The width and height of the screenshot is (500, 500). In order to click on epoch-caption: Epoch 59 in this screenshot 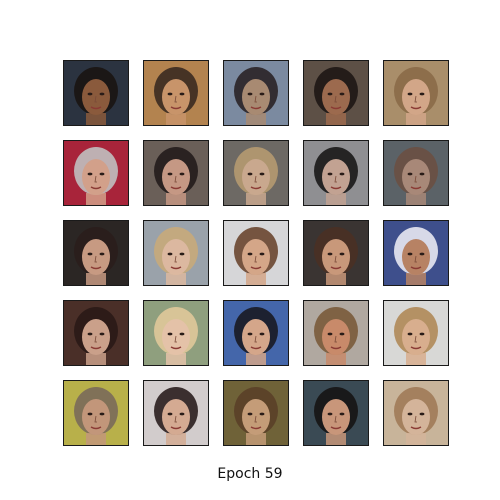, I will do `click(250, 474)`.